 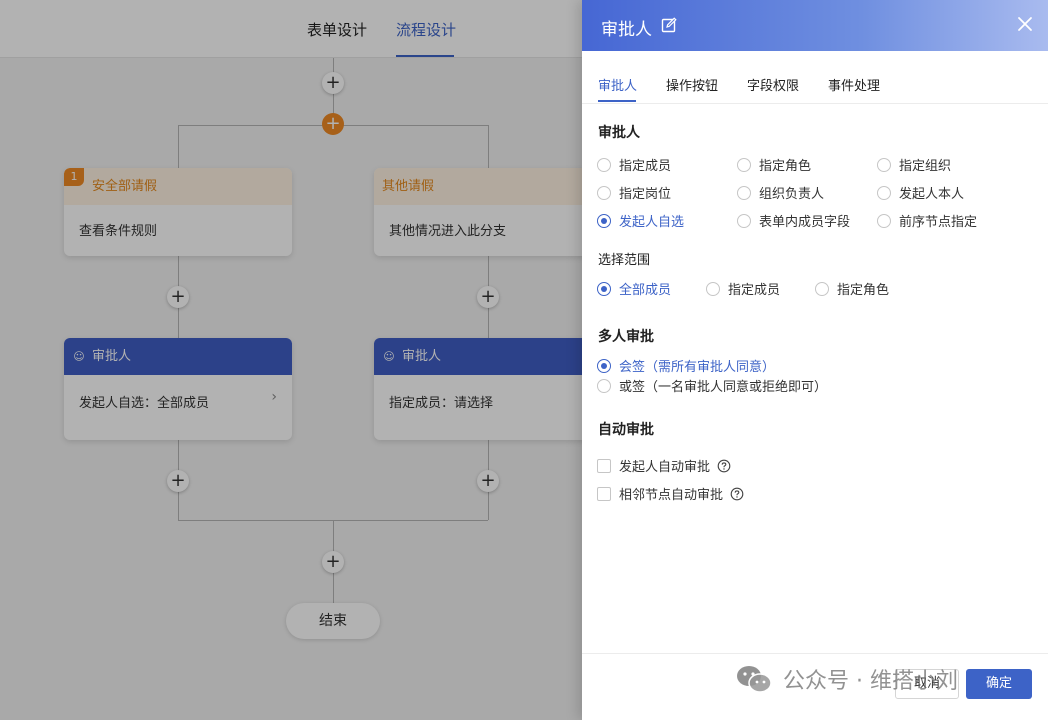 I want to click on drawer-header: 审批人, so click(x=815, y=25).